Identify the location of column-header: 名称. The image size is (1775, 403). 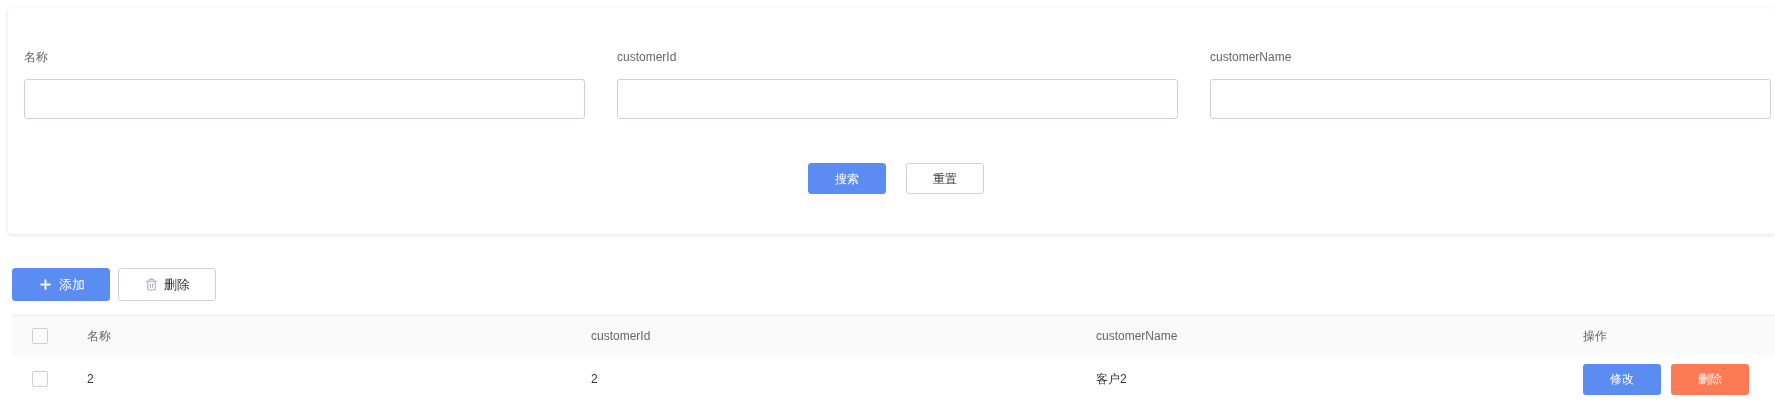
(99, 336).